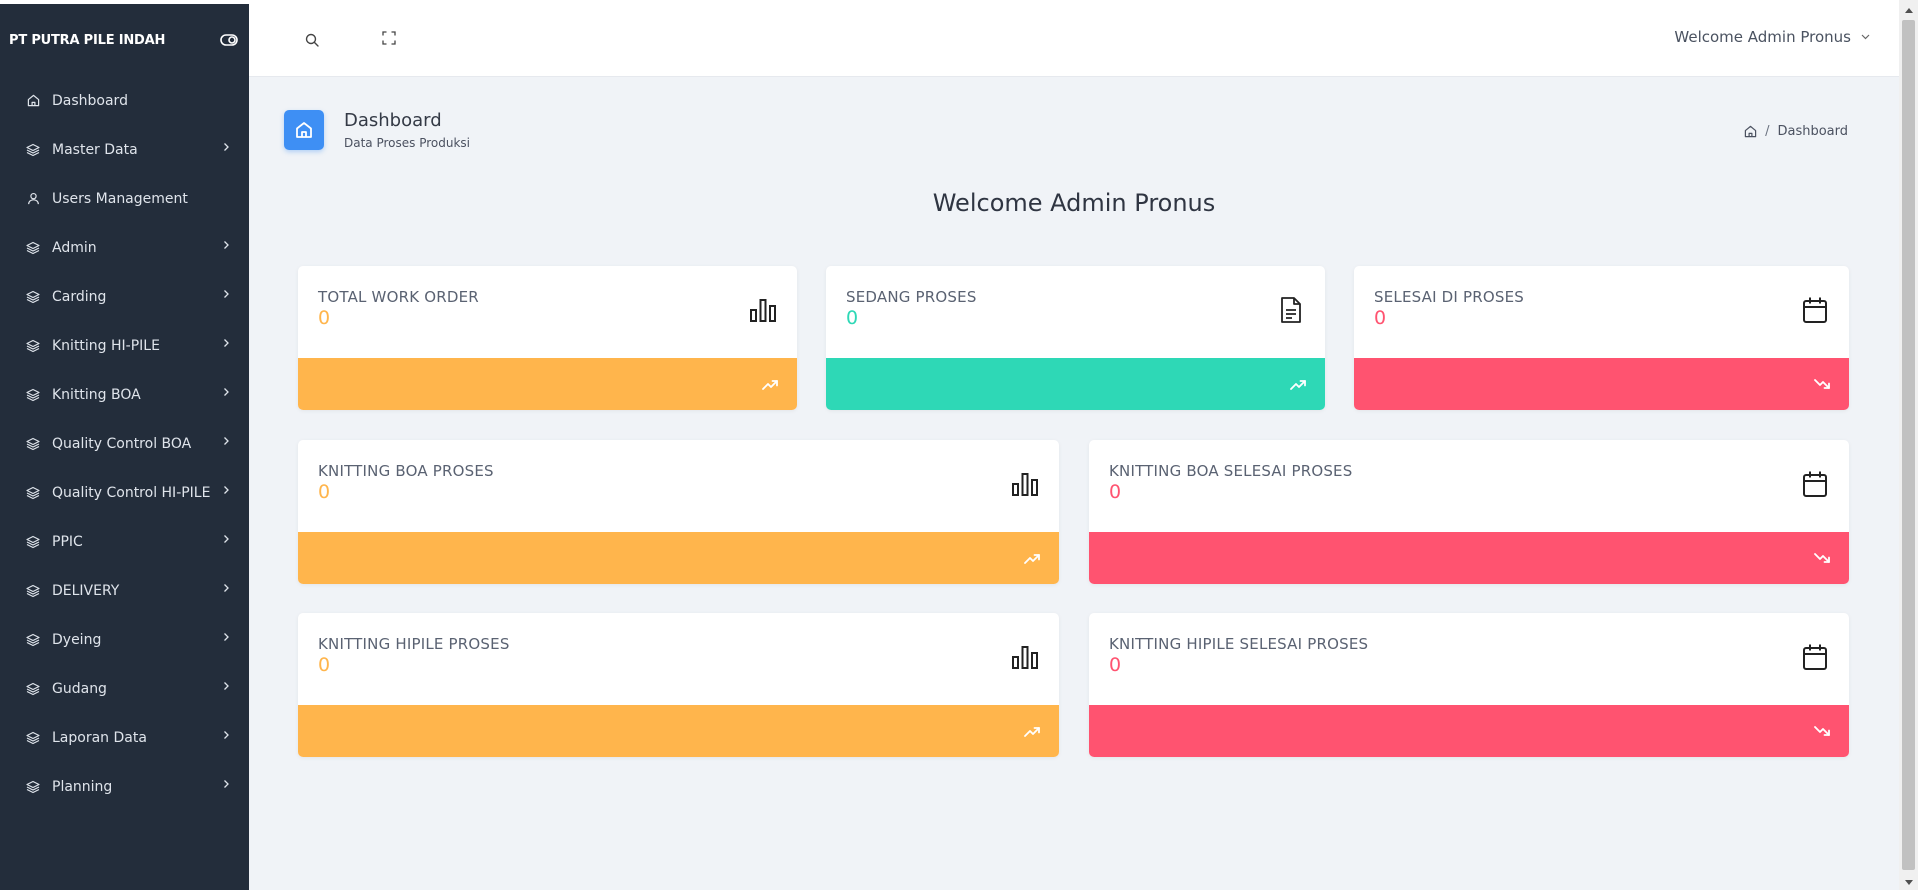 This screenshot has width=1918, height=890. I want to click on brand: PT PUTRA PILE INDAH, so click(124, 40).